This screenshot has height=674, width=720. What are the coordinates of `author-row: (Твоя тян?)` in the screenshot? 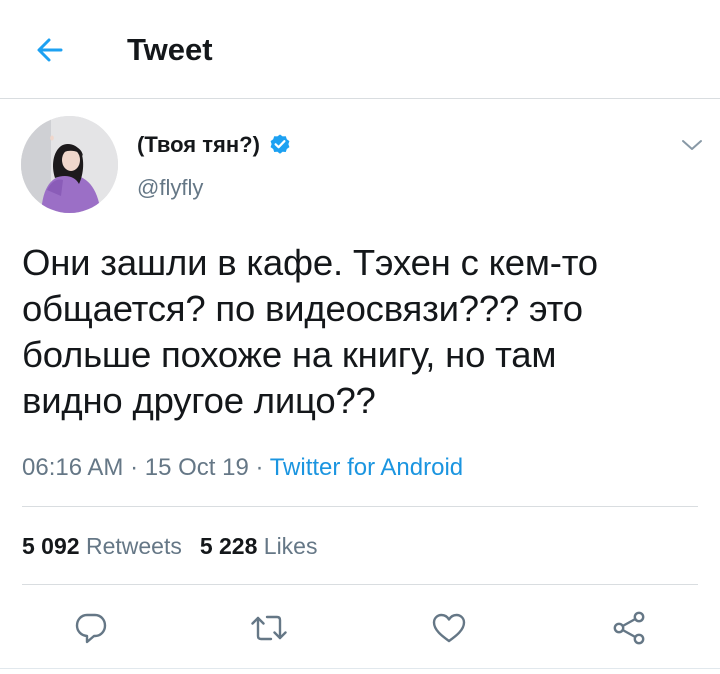 It's located at (214, 145).